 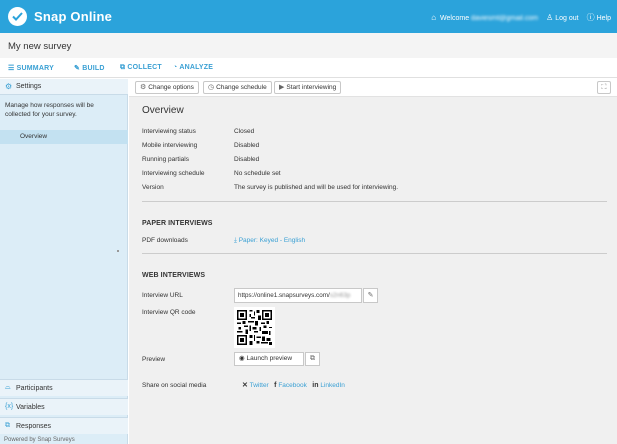 I want to click on launch-preview-button: ◉ Launch preview, so click(x=269, y=359).